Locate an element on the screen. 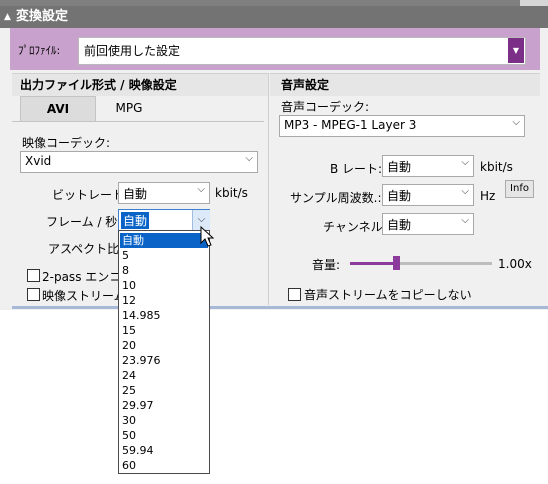 This screenshot has width=548, height=484. framerate-option: 60 is located at coordinates (164, 465).